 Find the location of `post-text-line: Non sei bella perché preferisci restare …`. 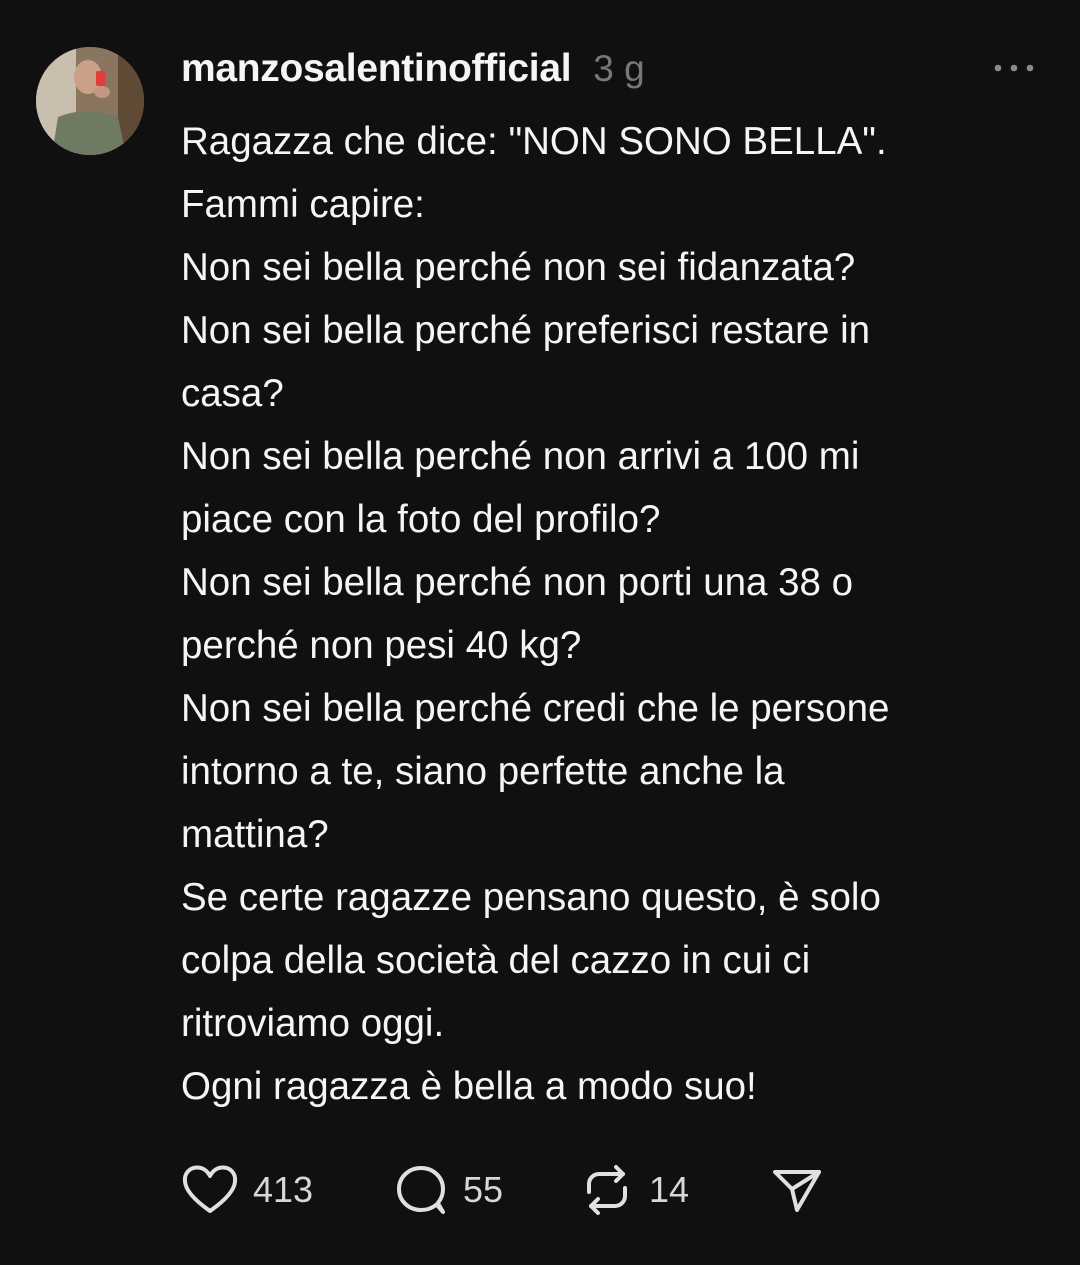

post-text-line: Non sei bella perché preferisci restare … is located at coordinates (526, 330).